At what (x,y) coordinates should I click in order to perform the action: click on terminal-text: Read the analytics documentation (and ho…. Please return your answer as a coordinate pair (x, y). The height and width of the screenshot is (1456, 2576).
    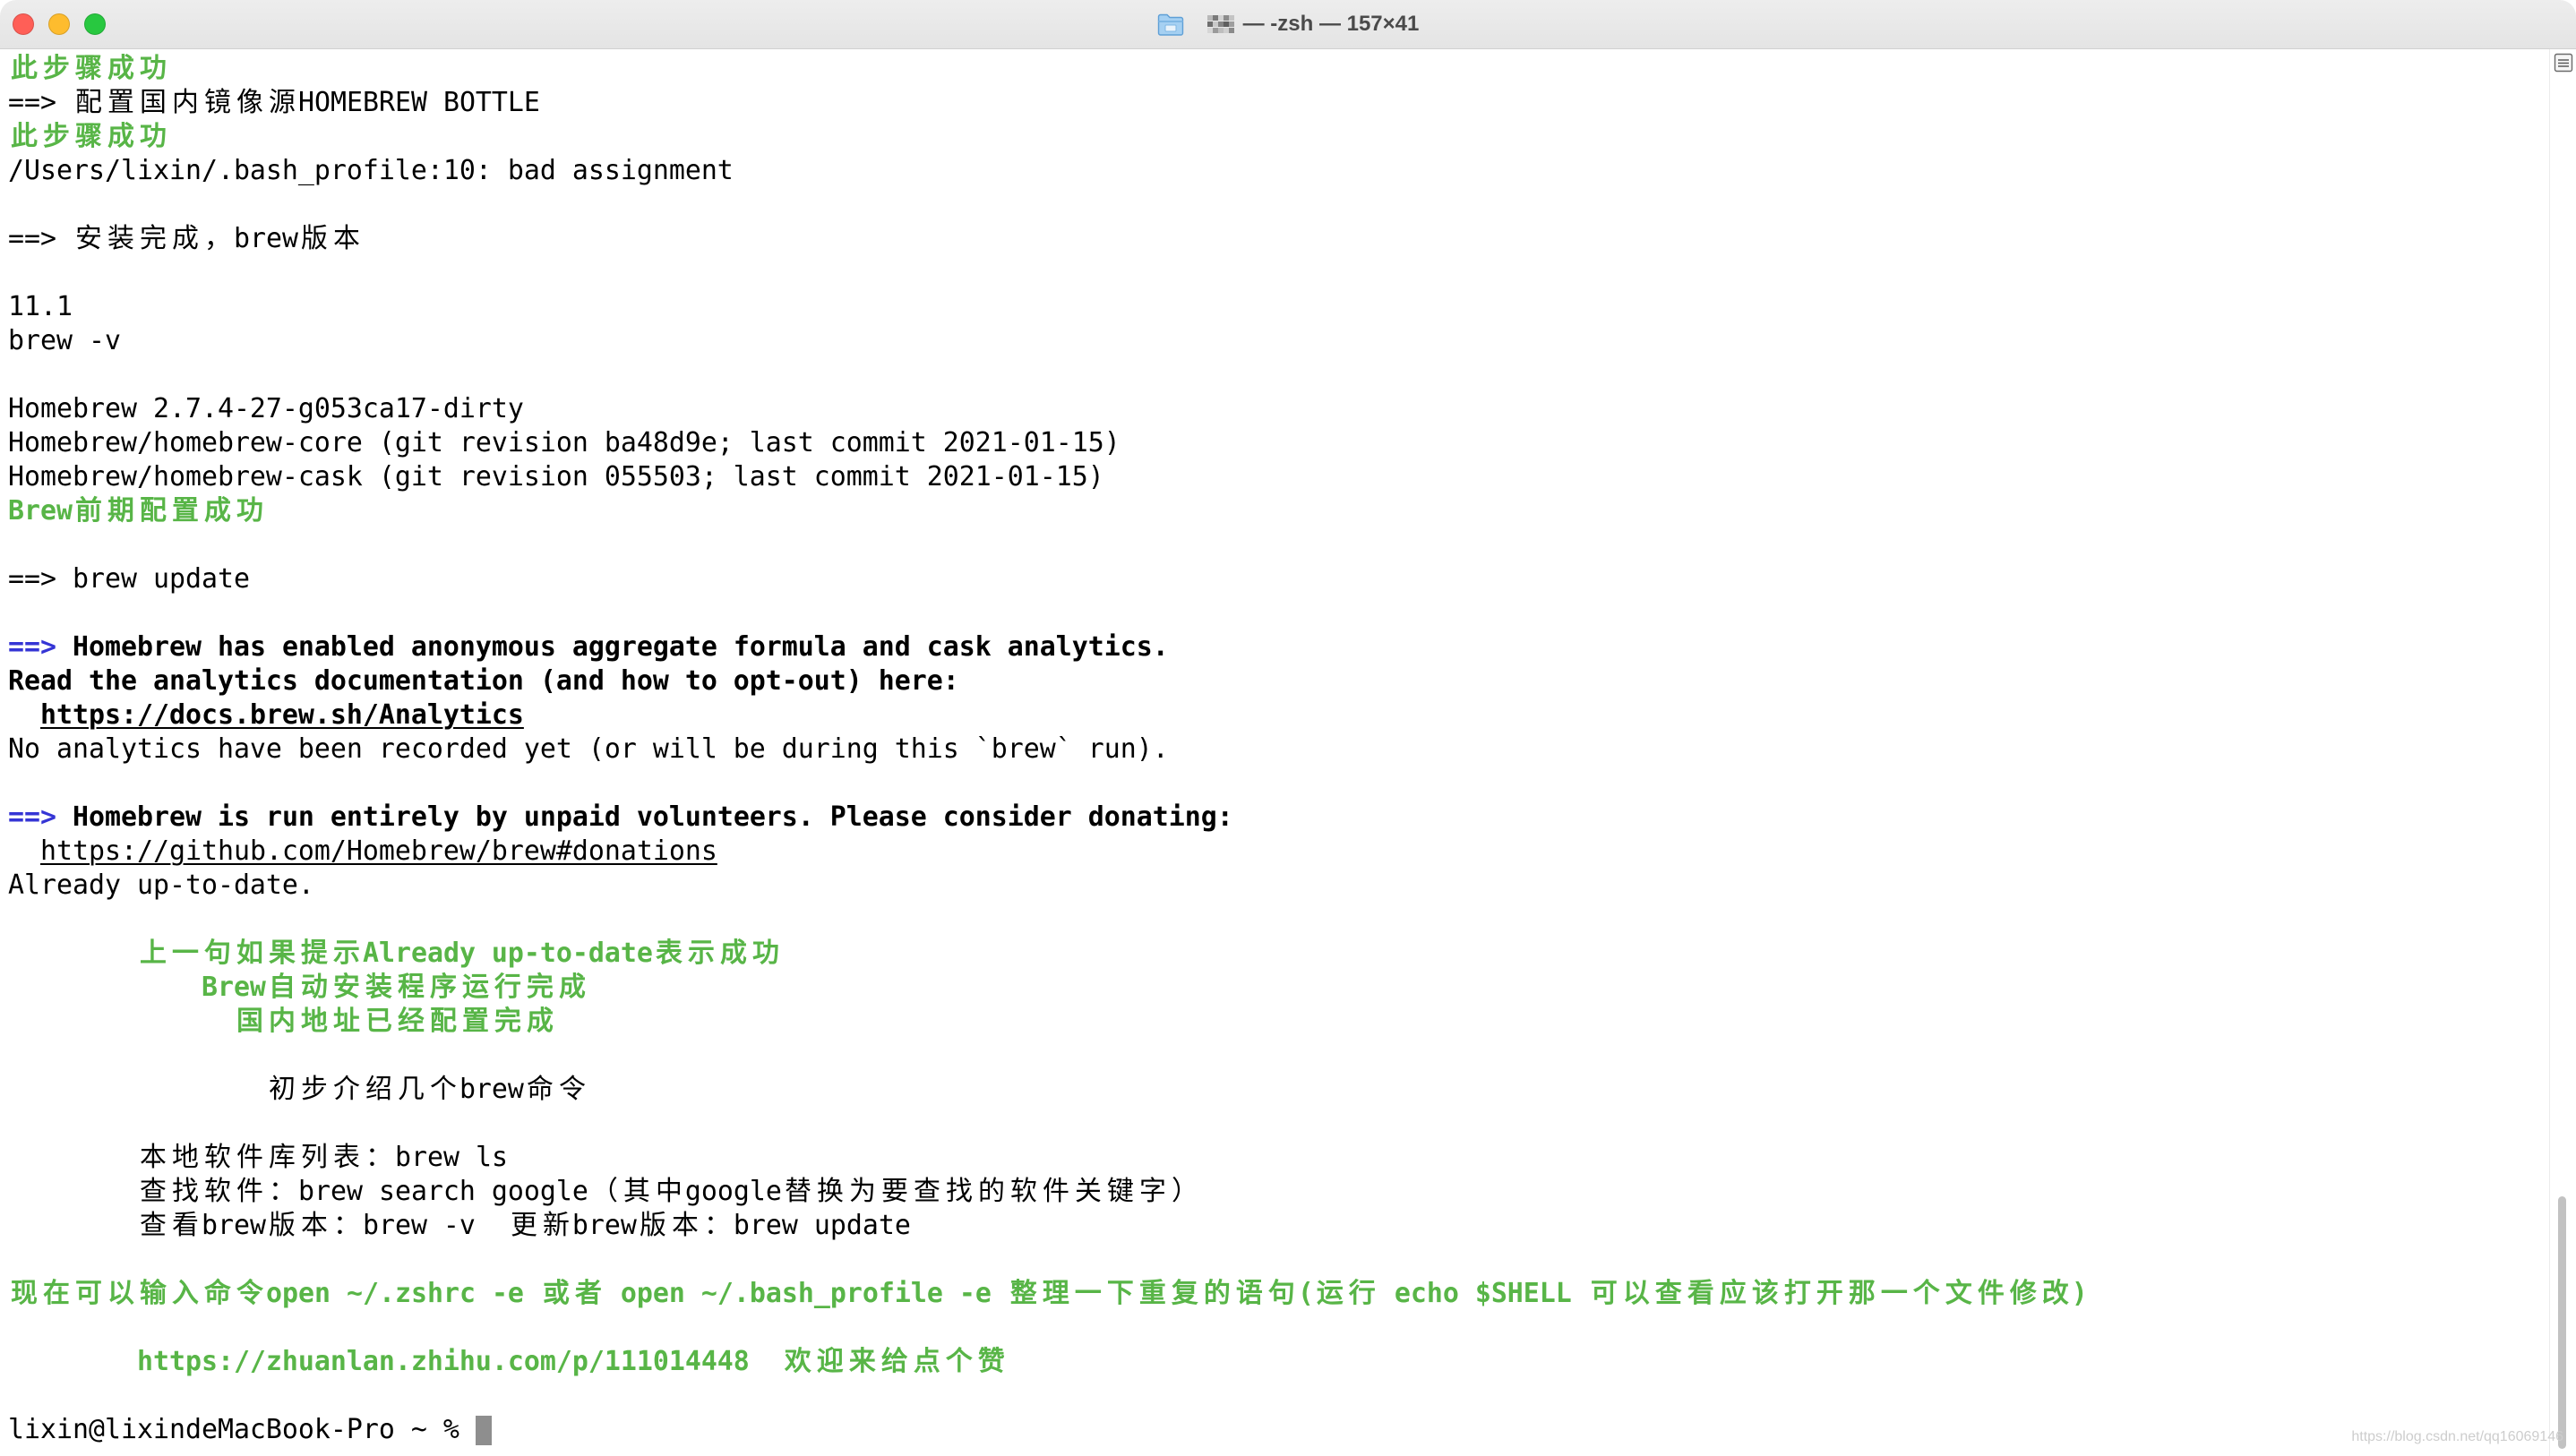
    Looking at the image, I should click on (483, 681).